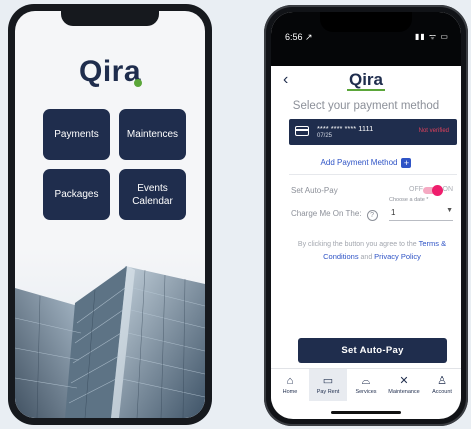  What do you see at coordinates (290, 381) in the screenshot?
I see `home-icon: ⌂` at bounding box center [290, 381].